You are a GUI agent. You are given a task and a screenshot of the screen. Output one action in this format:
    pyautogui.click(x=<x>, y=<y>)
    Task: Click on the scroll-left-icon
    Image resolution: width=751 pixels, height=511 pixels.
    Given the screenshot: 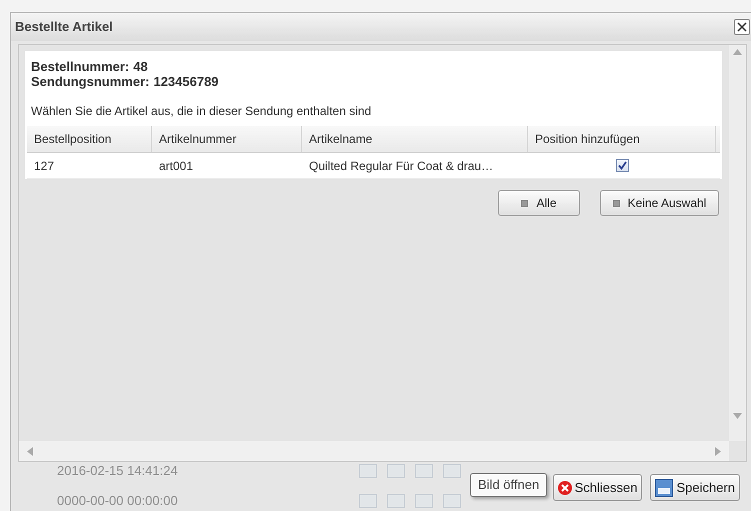 What is the action you would take?
    pyautogui.click(x=30, y=451)
    